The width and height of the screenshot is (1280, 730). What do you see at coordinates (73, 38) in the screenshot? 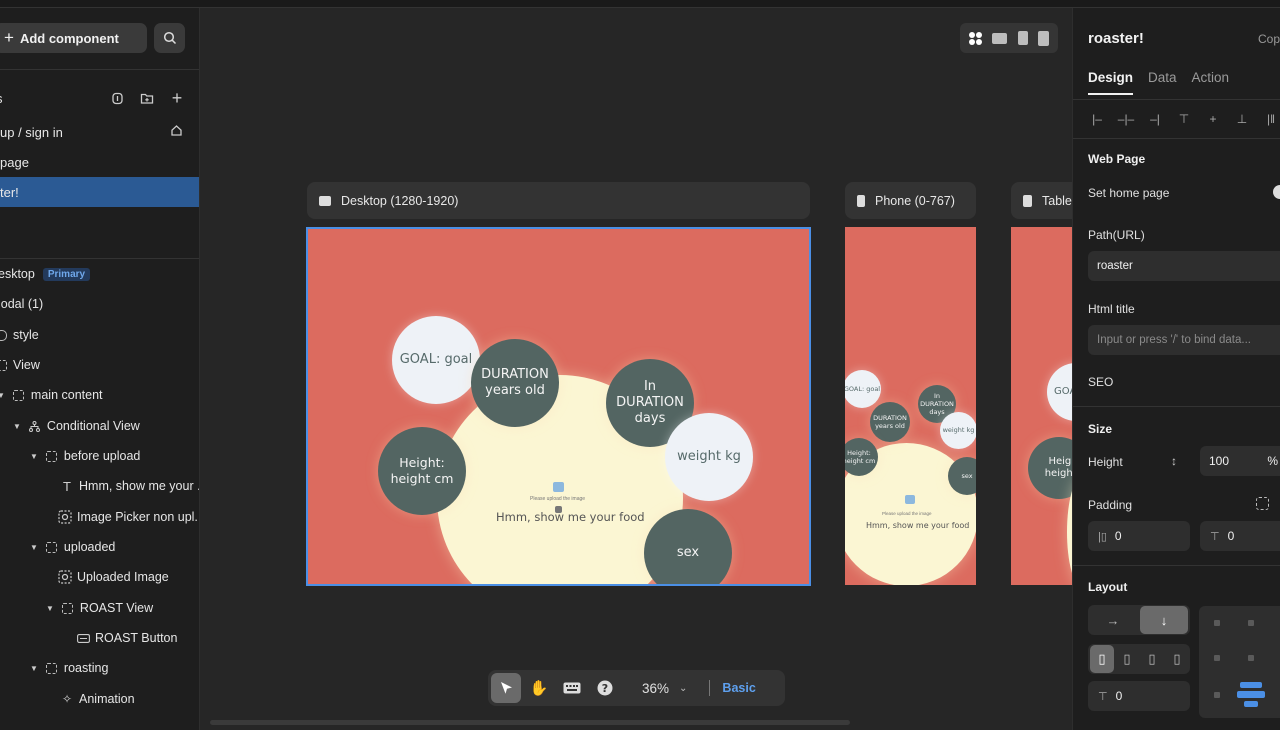
I see `add-component-button: + Add component` at bounding box center [73, 38].